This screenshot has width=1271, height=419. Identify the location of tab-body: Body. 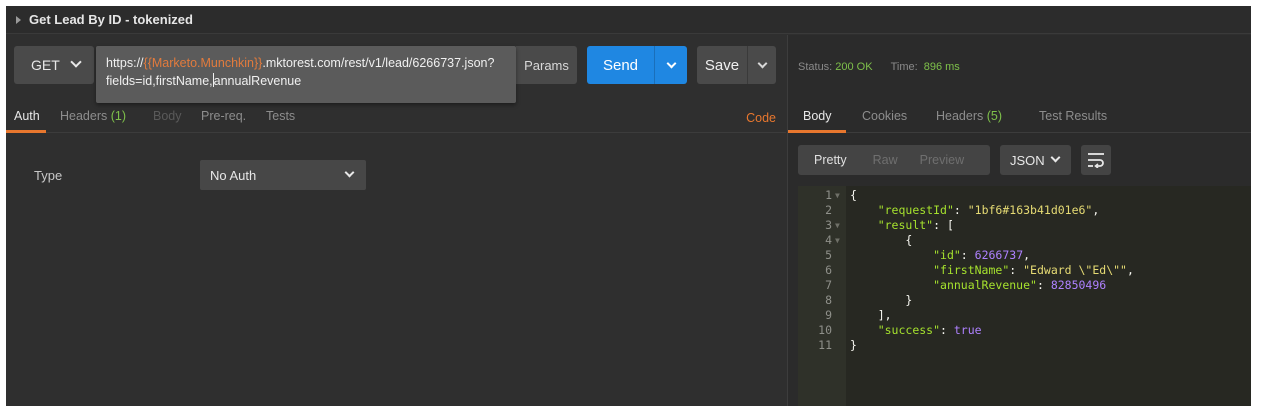
(167, 116).